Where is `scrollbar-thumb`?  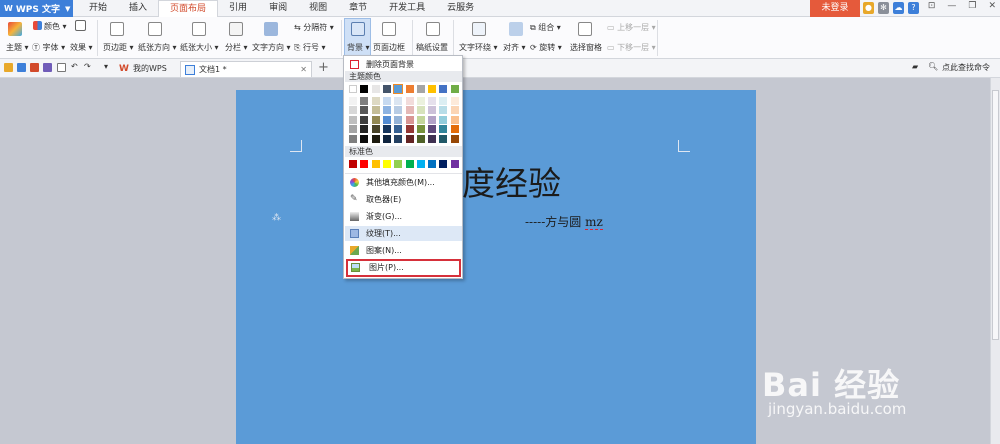
scrollbar-thumb is located at coordinates (995, 215).